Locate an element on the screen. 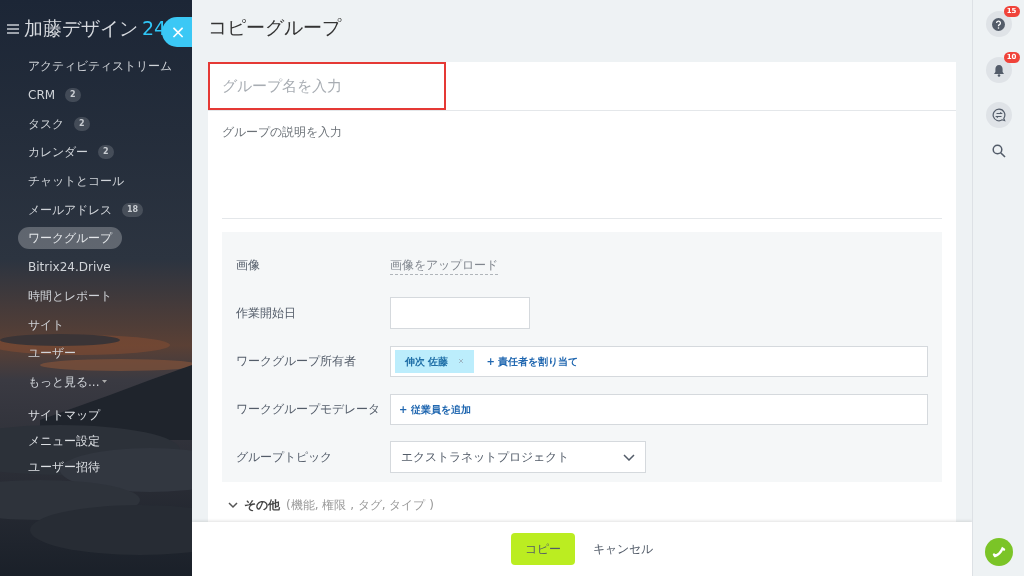  sidebar-item: カレンダー is located at coordinates (58, 152).